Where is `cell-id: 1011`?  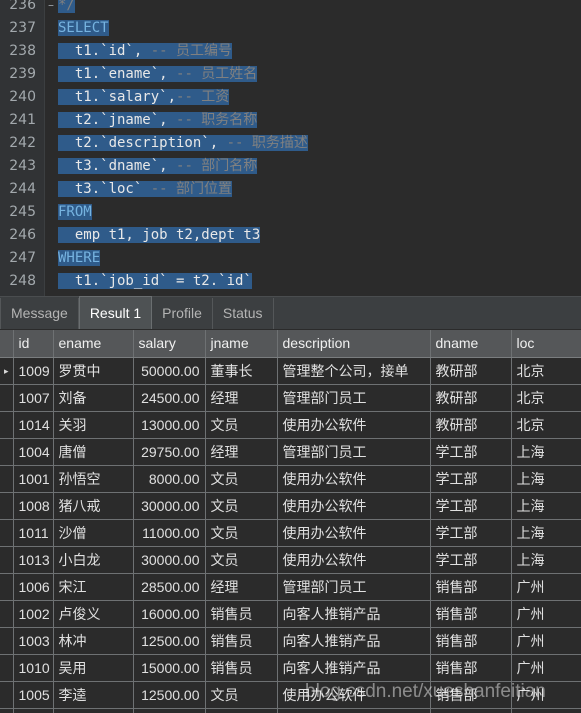
cell-id: 1011 is located at coordinates (33, 533).